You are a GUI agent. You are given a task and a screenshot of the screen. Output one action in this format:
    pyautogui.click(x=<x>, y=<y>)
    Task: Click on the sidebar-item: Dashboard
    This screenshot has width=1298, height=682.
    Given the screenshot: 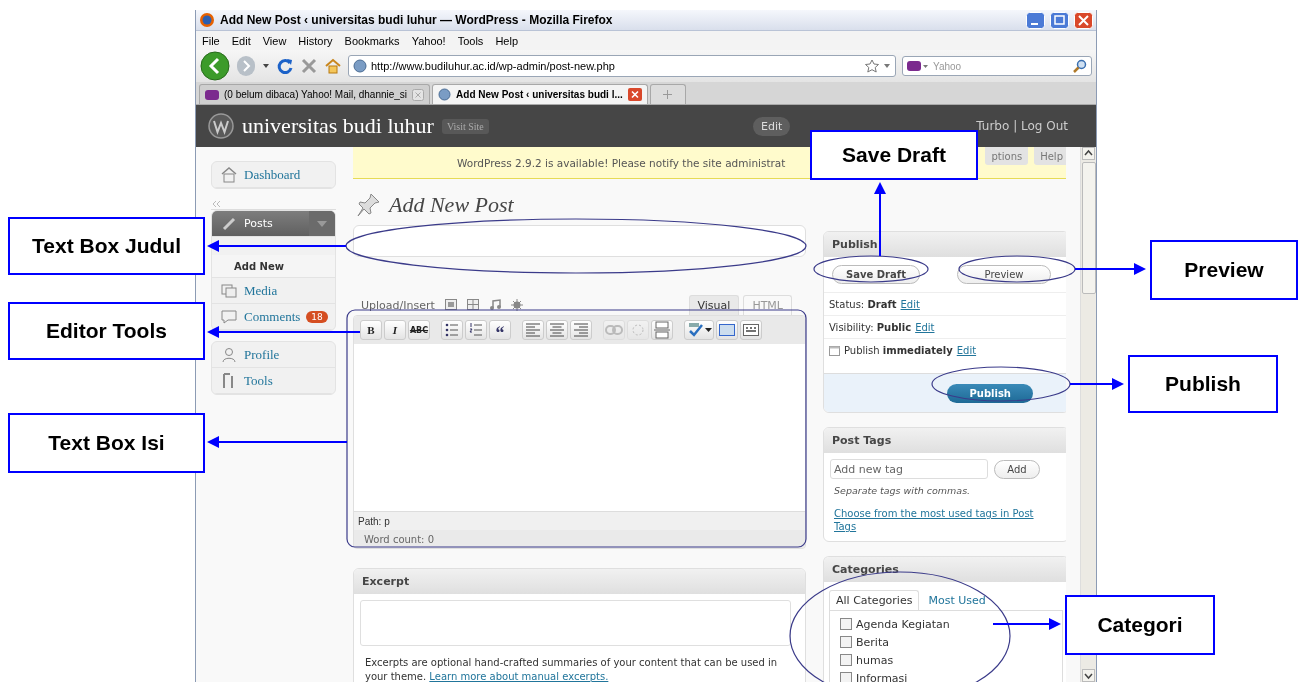 What is the action you would take?
    pyautogui.click(x=273, y=175)
    